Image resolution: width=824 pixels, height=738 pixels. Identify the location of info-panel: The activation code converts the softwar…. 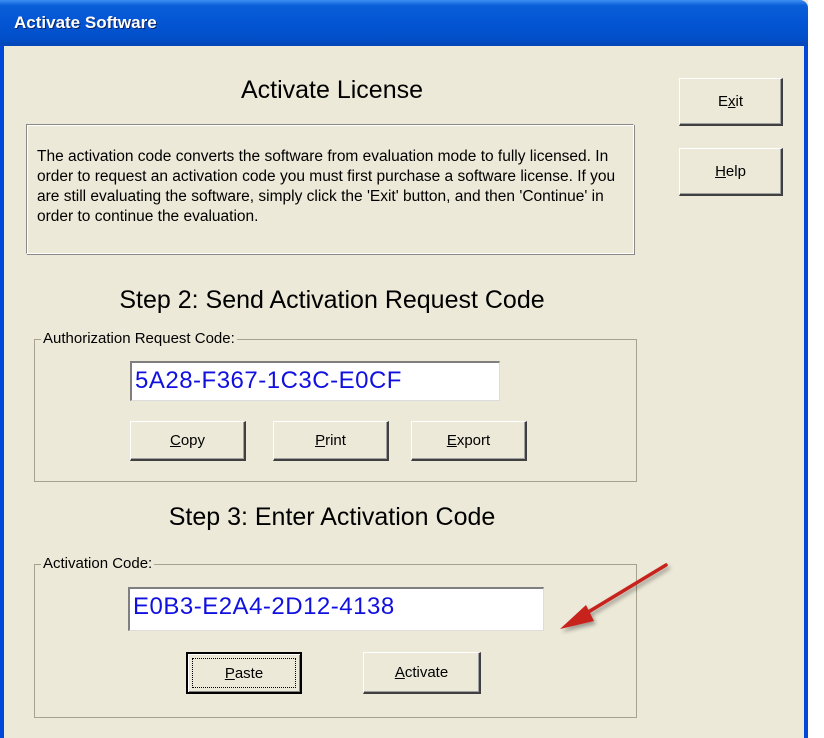
(330, 189).